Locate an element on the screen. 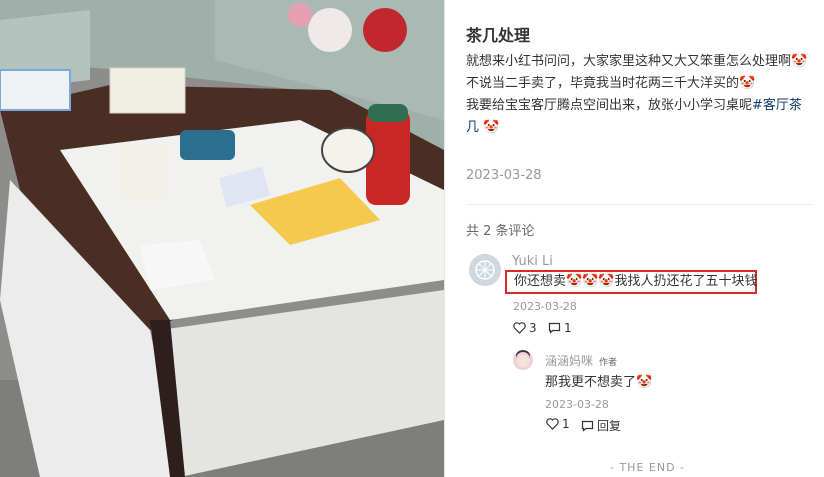  comment-count: 共 2 条评论 is located at coordinates (500, 231).